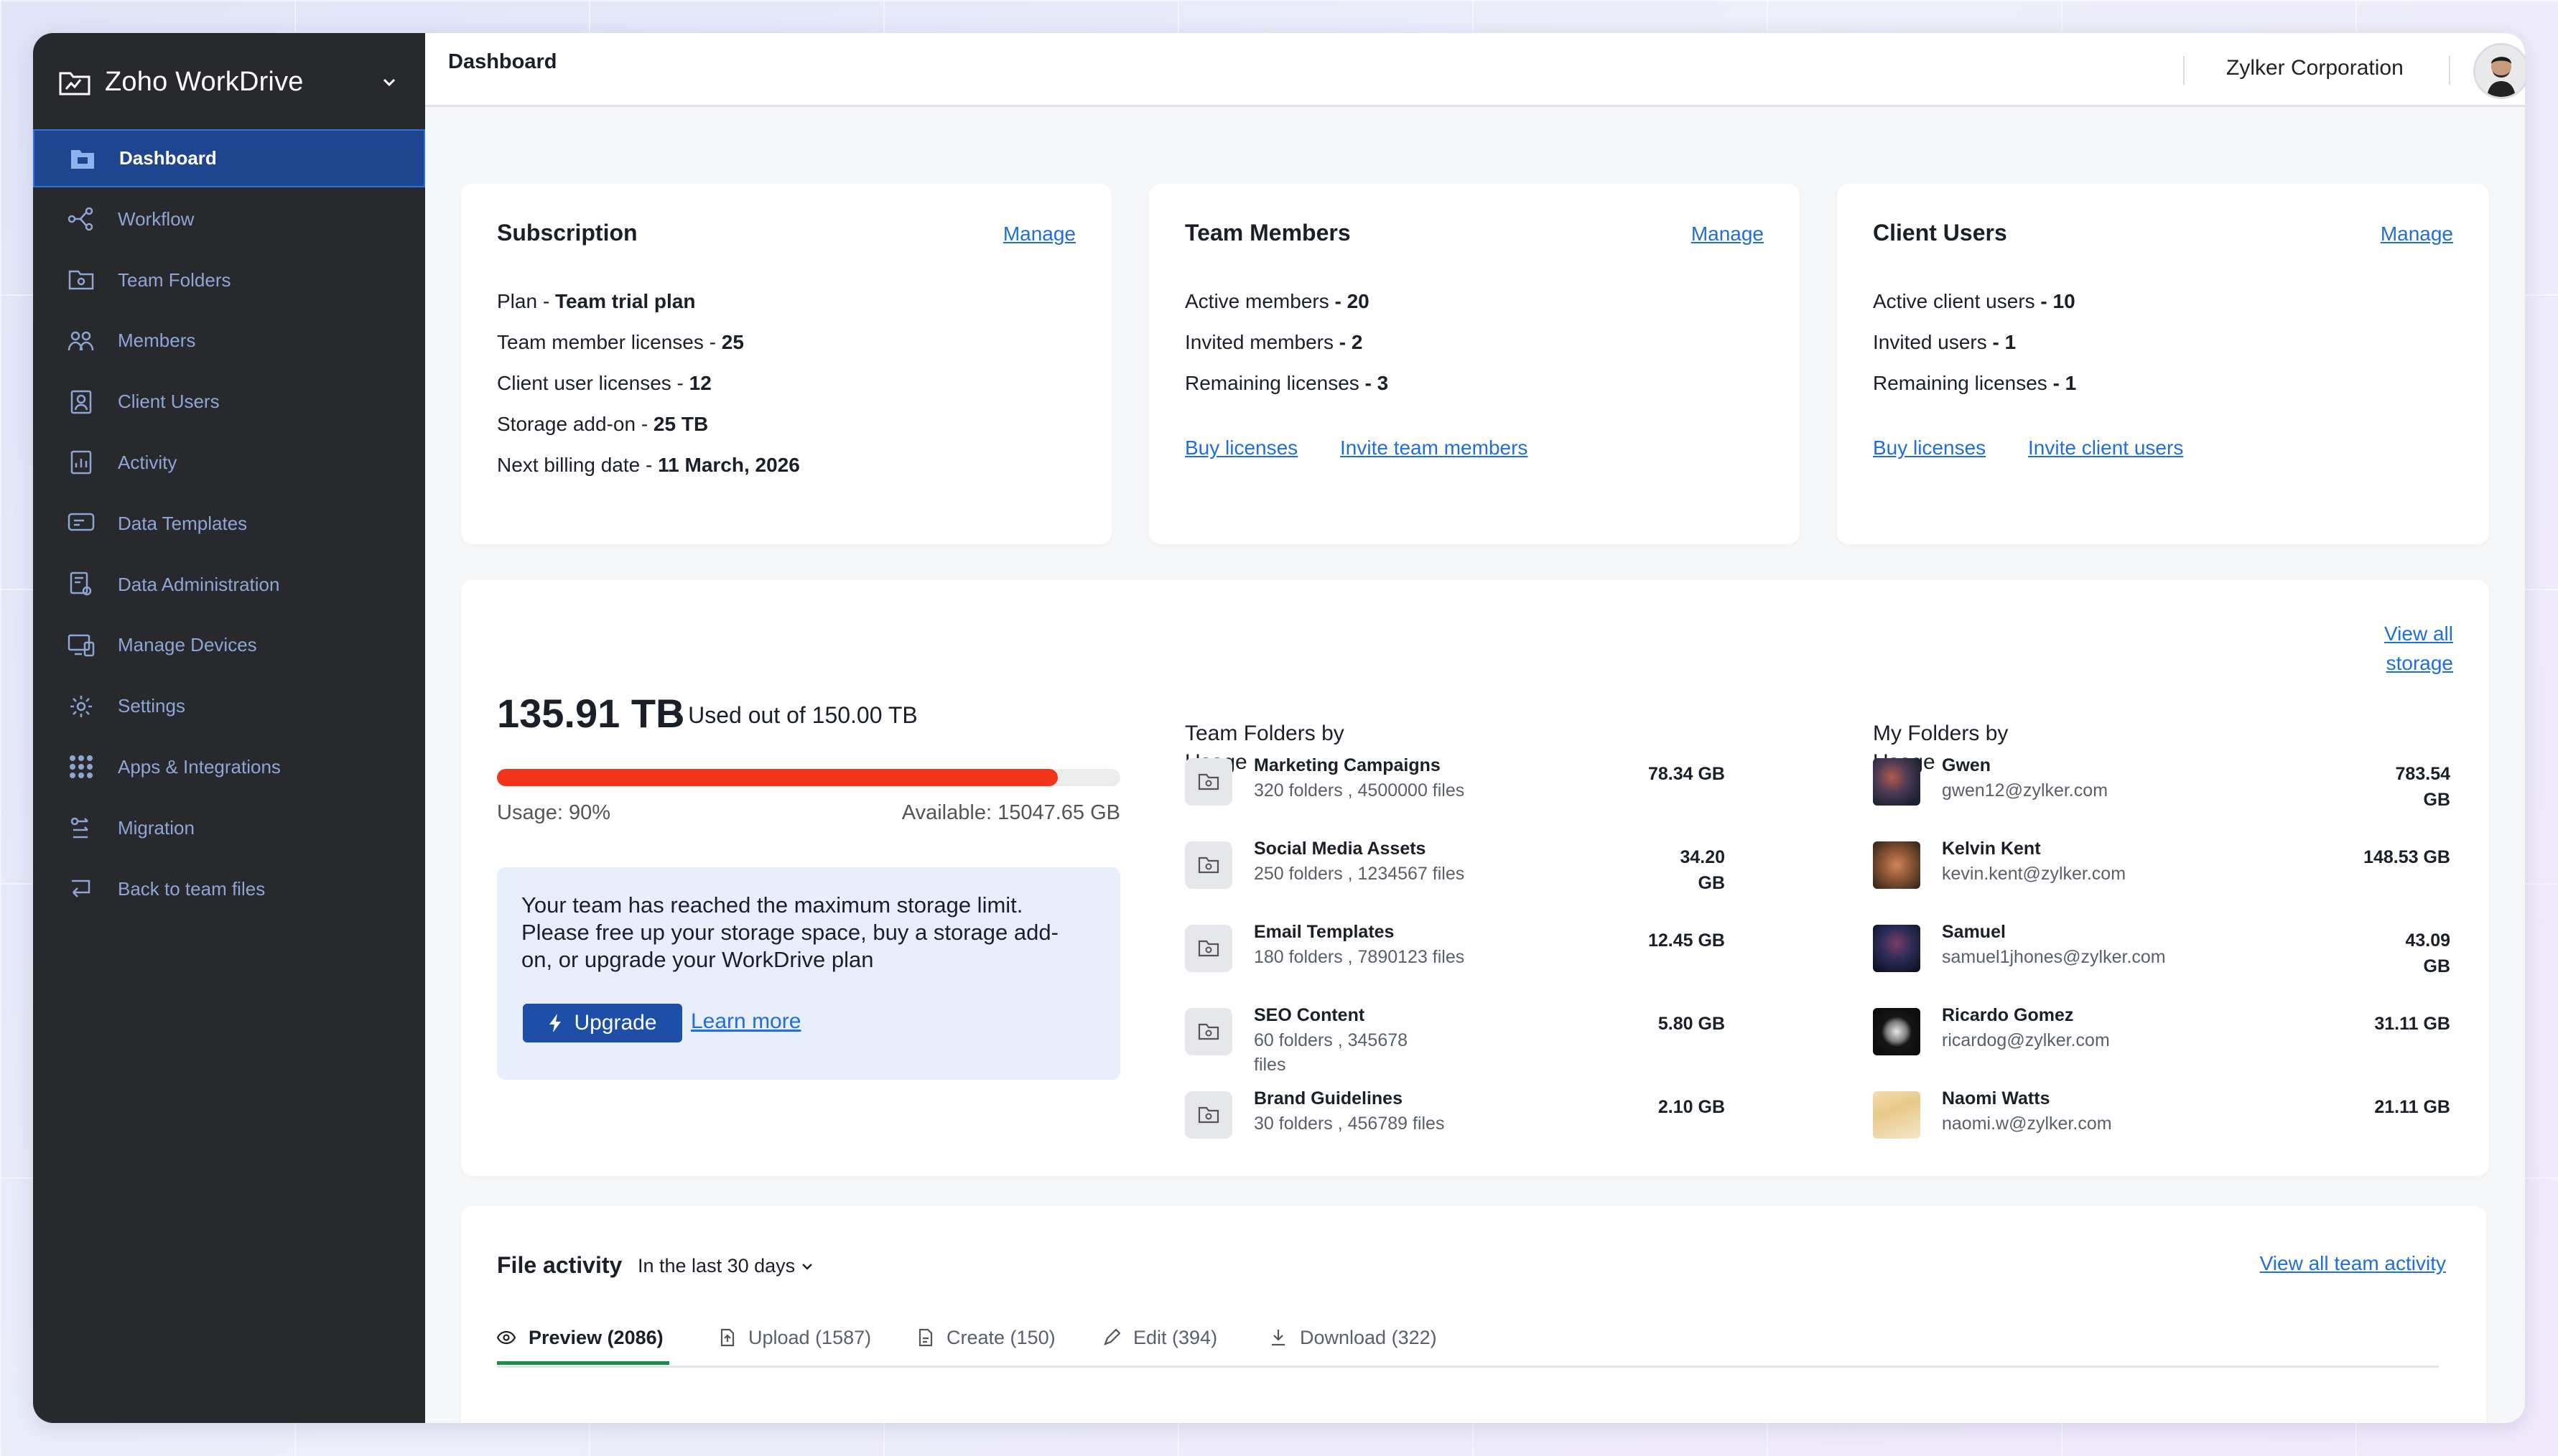  I want to click on plan-line: Plan - Team trial plan, so click(596, 301).